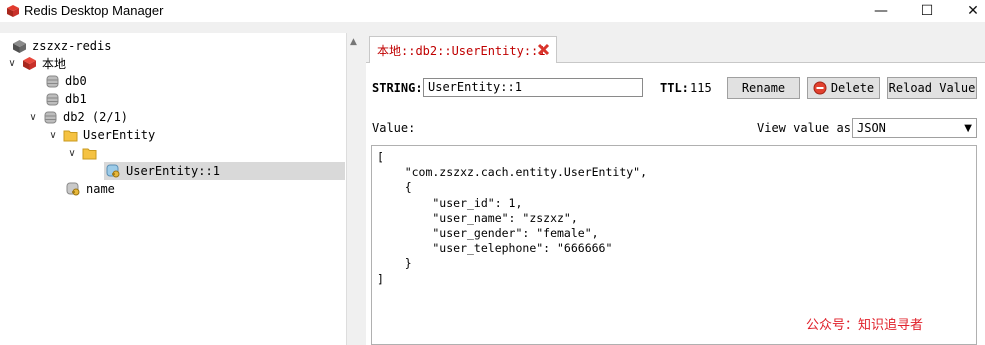  What do you see at coordinates (543, 49) in the screenshot?
I see `close-tab-icon` at bounding box center [543, 49].